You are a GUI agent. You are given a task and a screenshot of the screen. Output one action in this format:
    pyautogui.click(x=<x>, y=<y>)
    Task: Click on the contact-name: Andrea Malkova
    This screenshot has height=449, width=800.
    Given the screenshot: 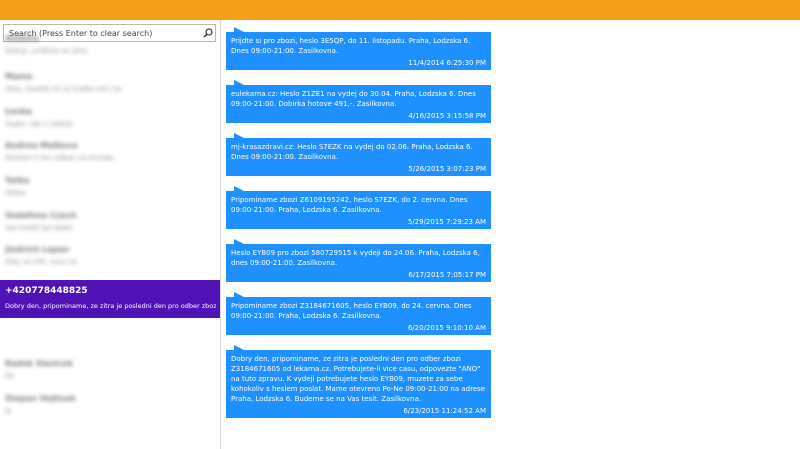 What is the action you would take?
    pyautogui.click(x=41, y=145)
    